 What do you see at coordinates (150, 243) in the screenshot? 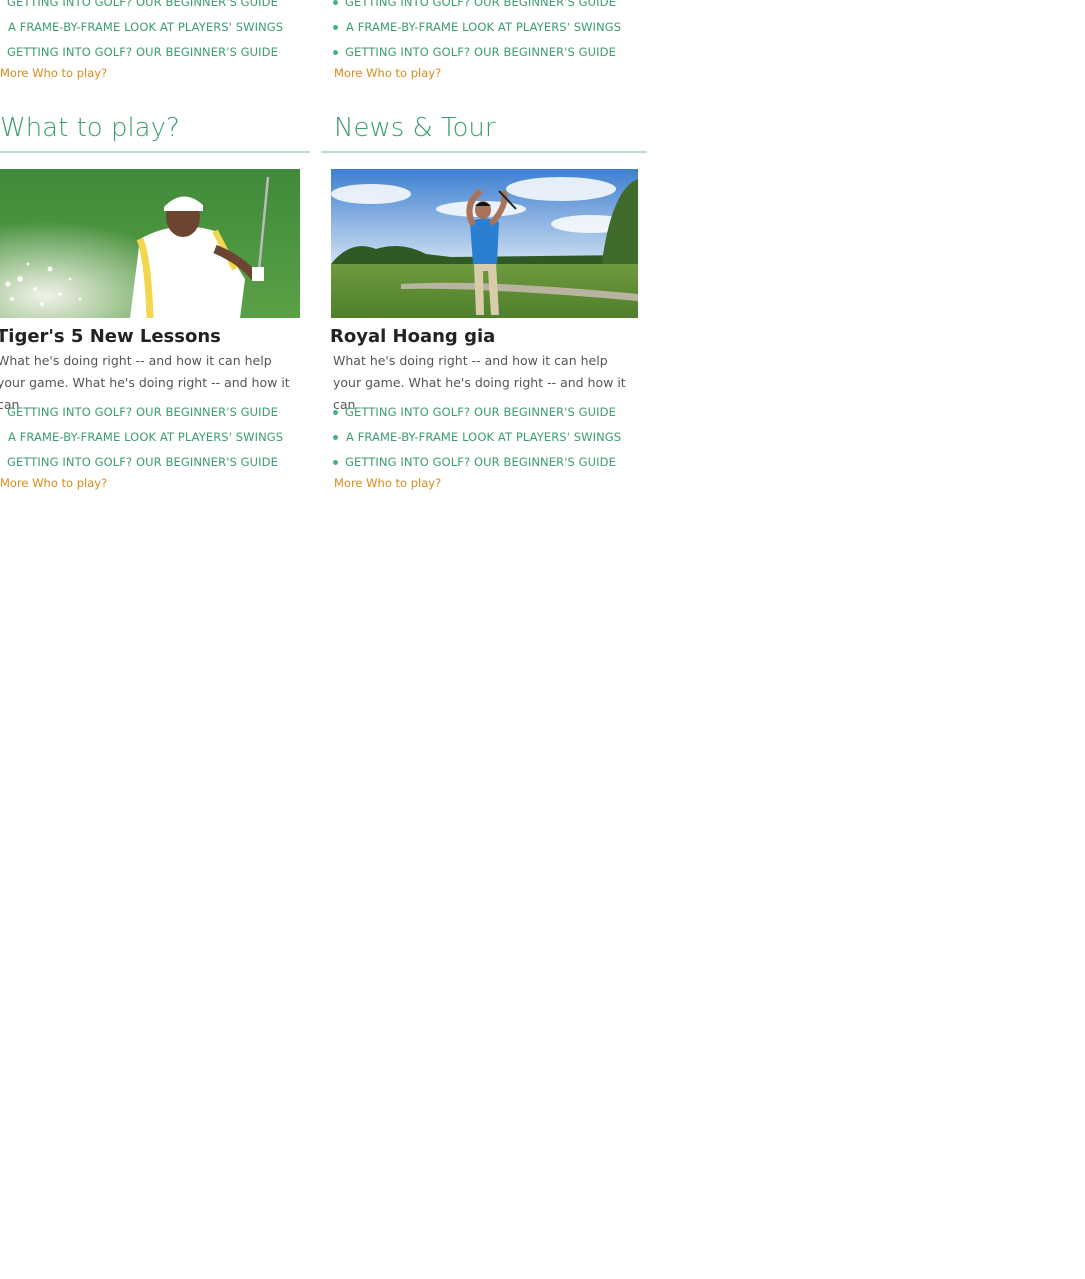
I see `golfer-bunker-shot-photo` at bounding box center [150, 243].